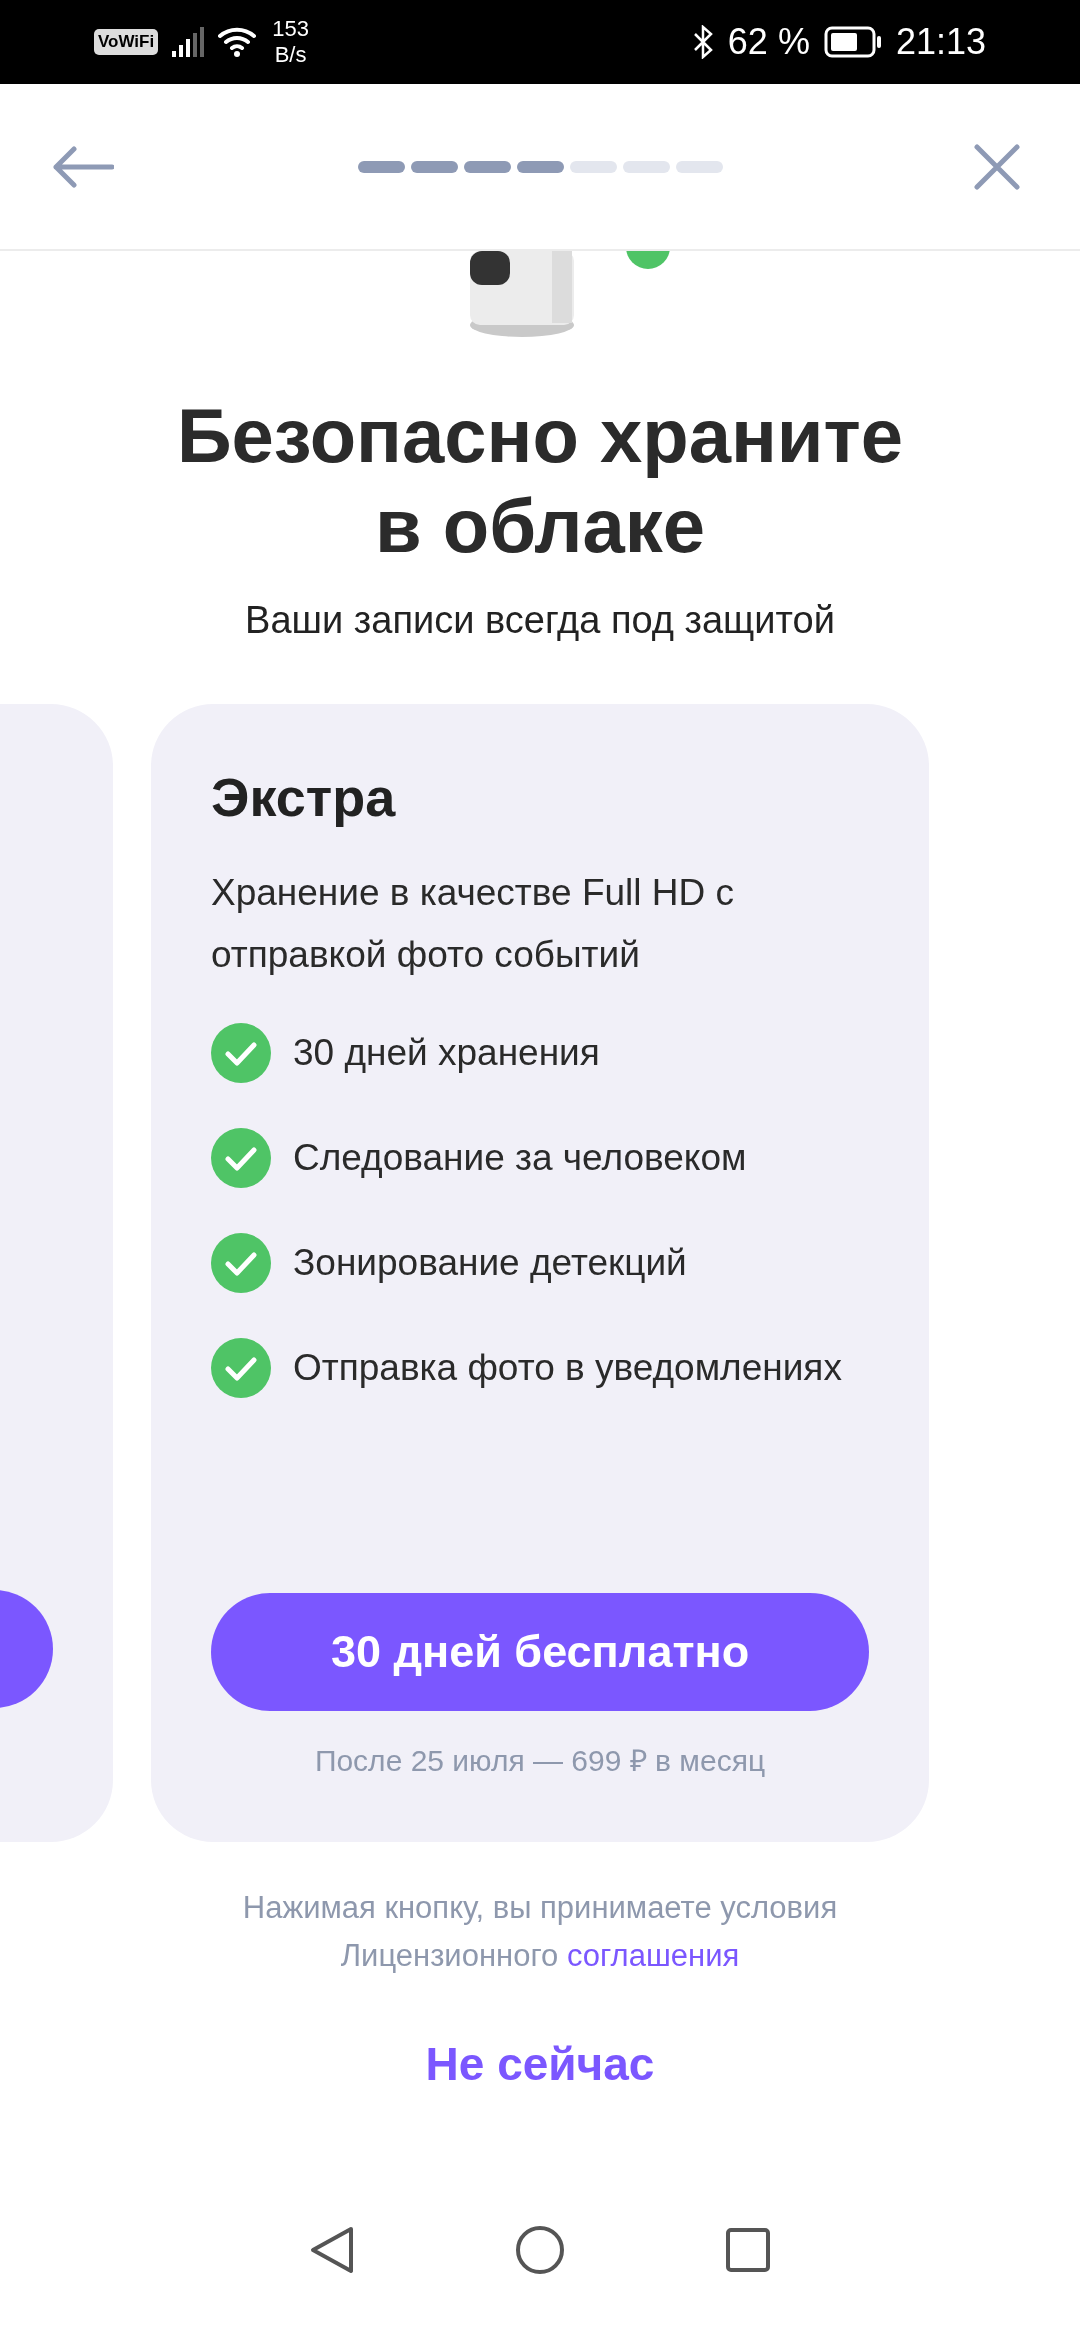 The height and width of the screenshot is (2340, 1080). What do you see at coordinates (290, 29) in the screenshot?
I see `network-speed: 153` at bounding box center [290, 29].